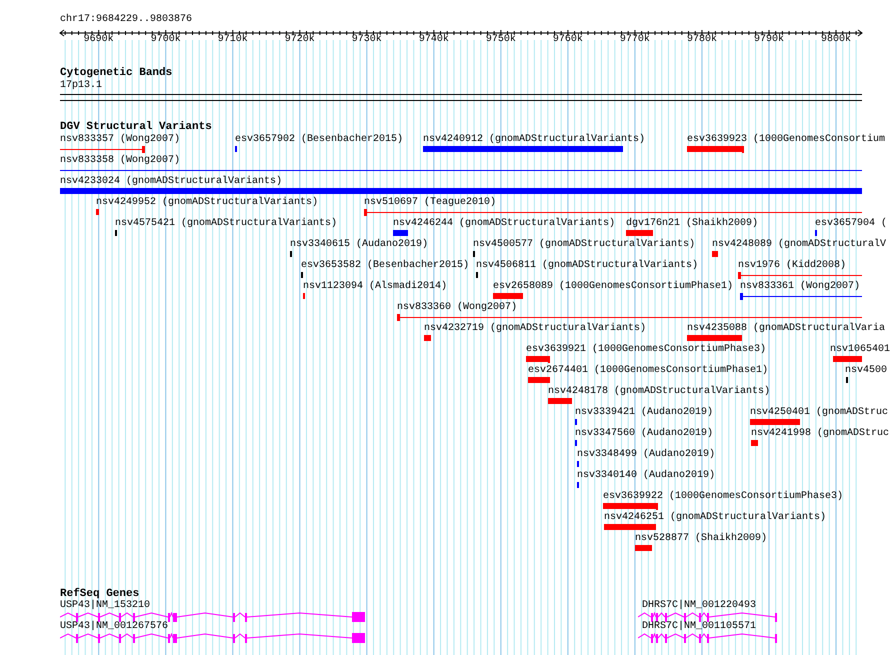 The image size is (890, 655). Describe the element at coordinates (860, 350) in the screenshot. I see `variant-label: nsv1065401` at that location.